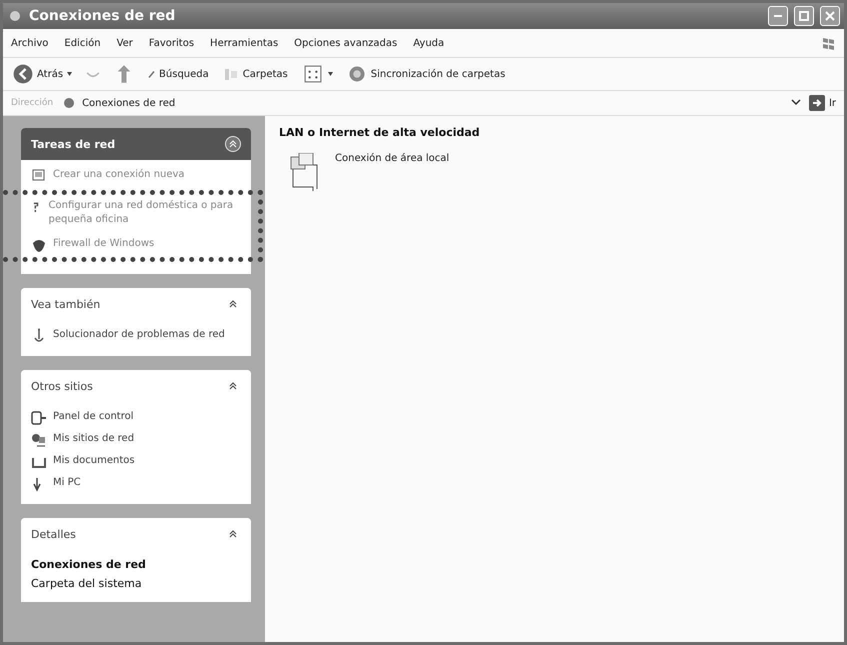 The width and height of the screenshot is (847, 645). What do you see at coordinates (178, 74) in the screenshot?
I see `toolbar-button: Búsqueda` at bounding box center [178, 74].